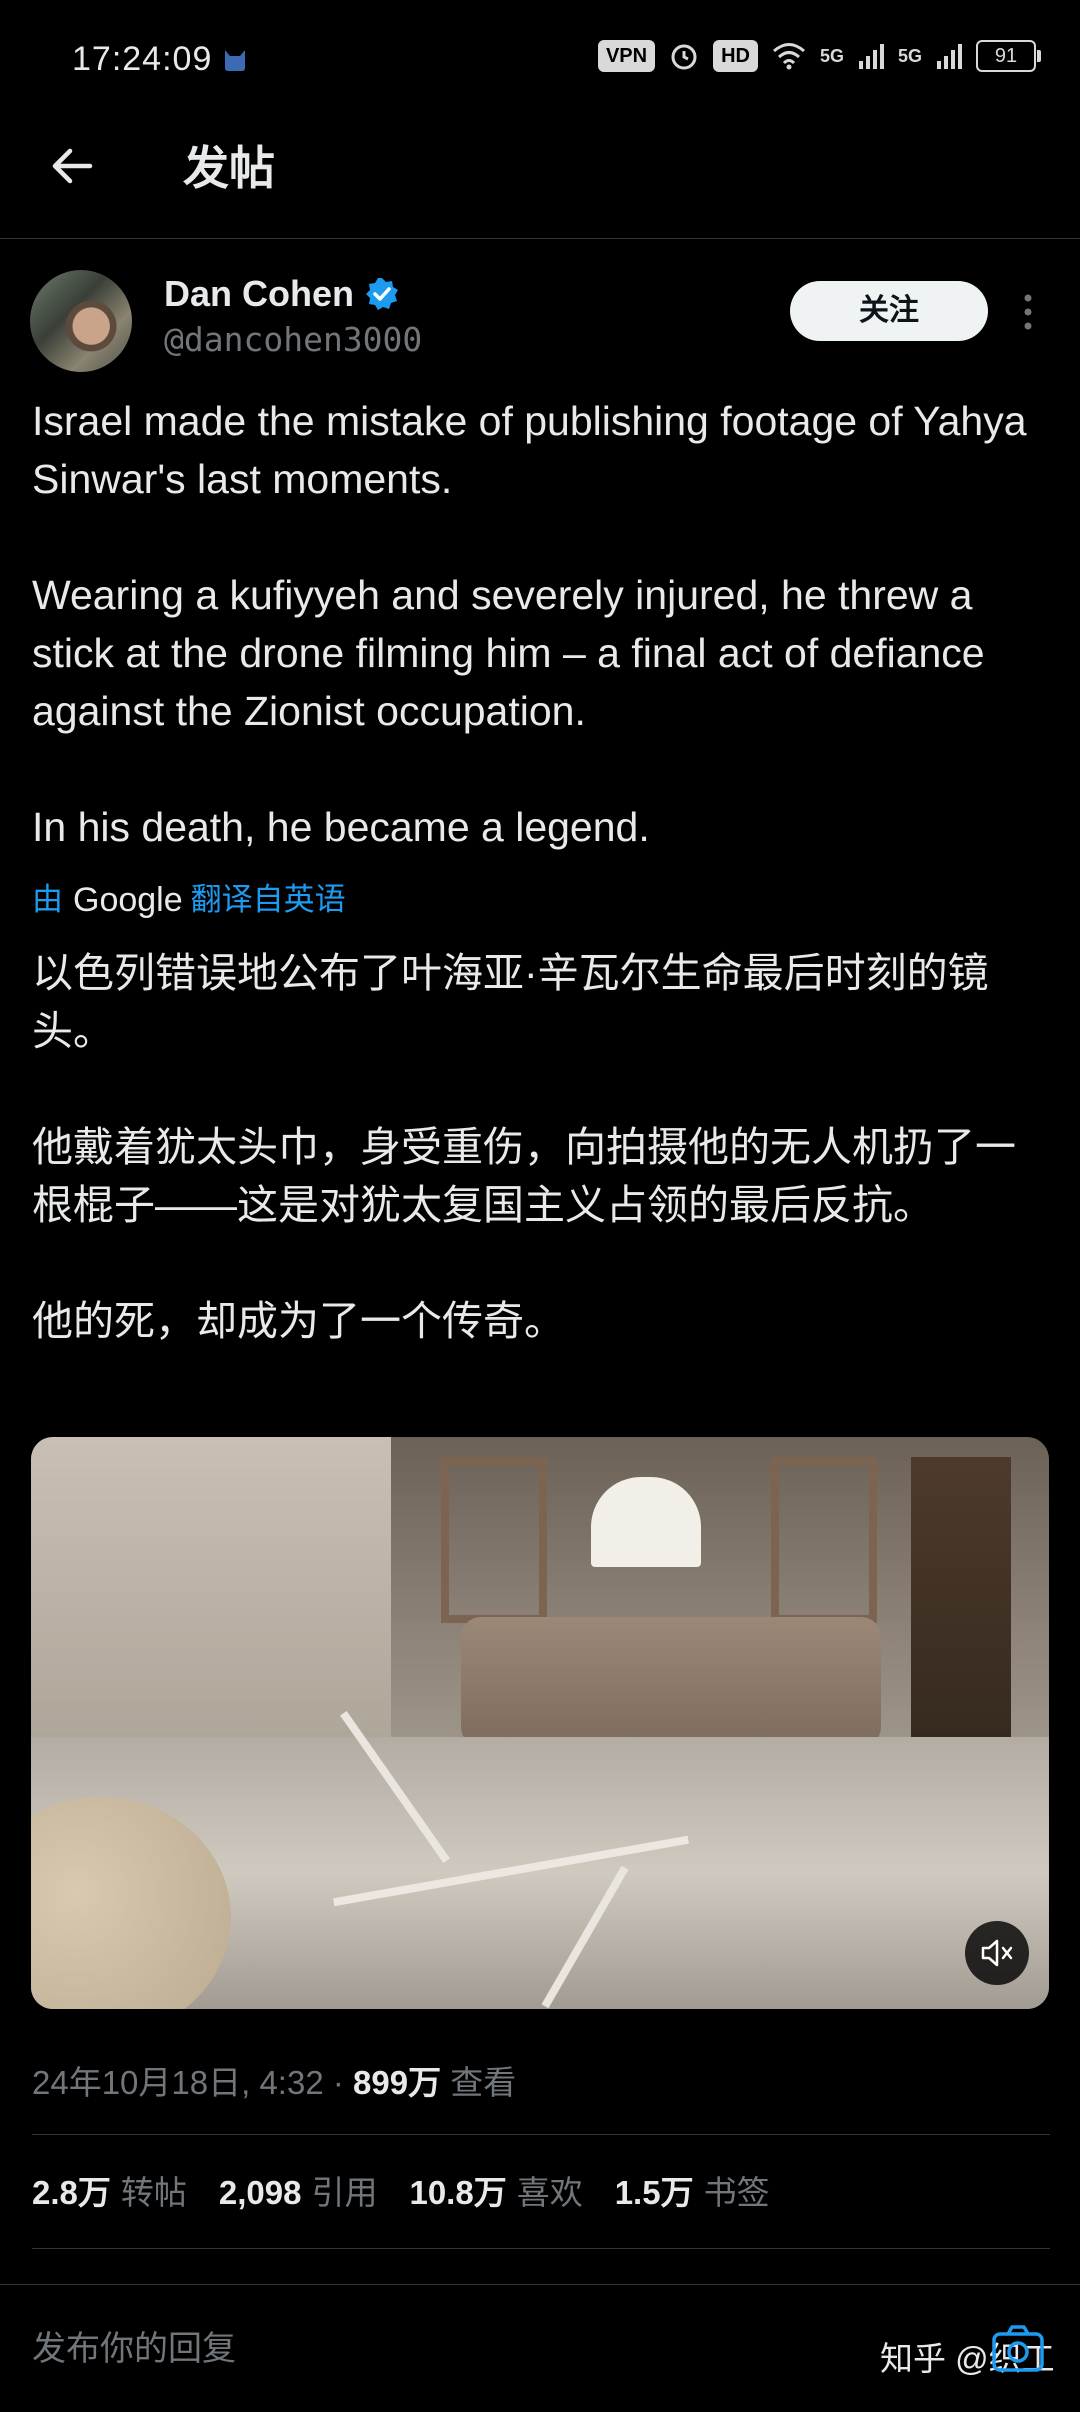  Describe the element at coordinates (382, 294) in the screenshot. I see `verified-badge-icon` at that location.